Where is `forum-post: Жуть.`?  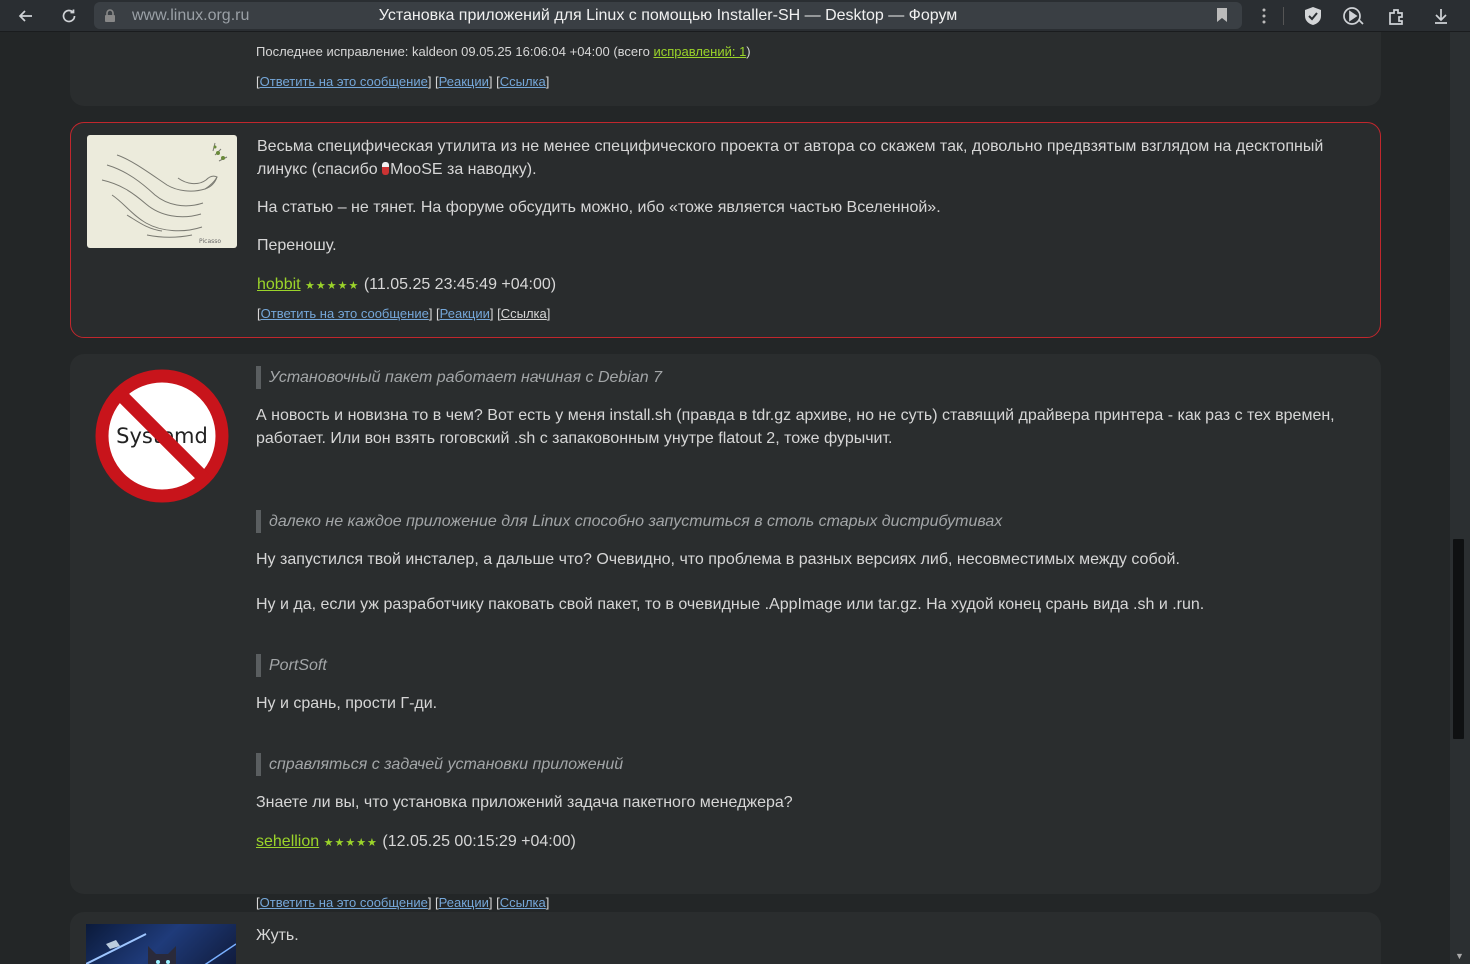 forum-post: Жуть. is located at coordinates (725, 938).